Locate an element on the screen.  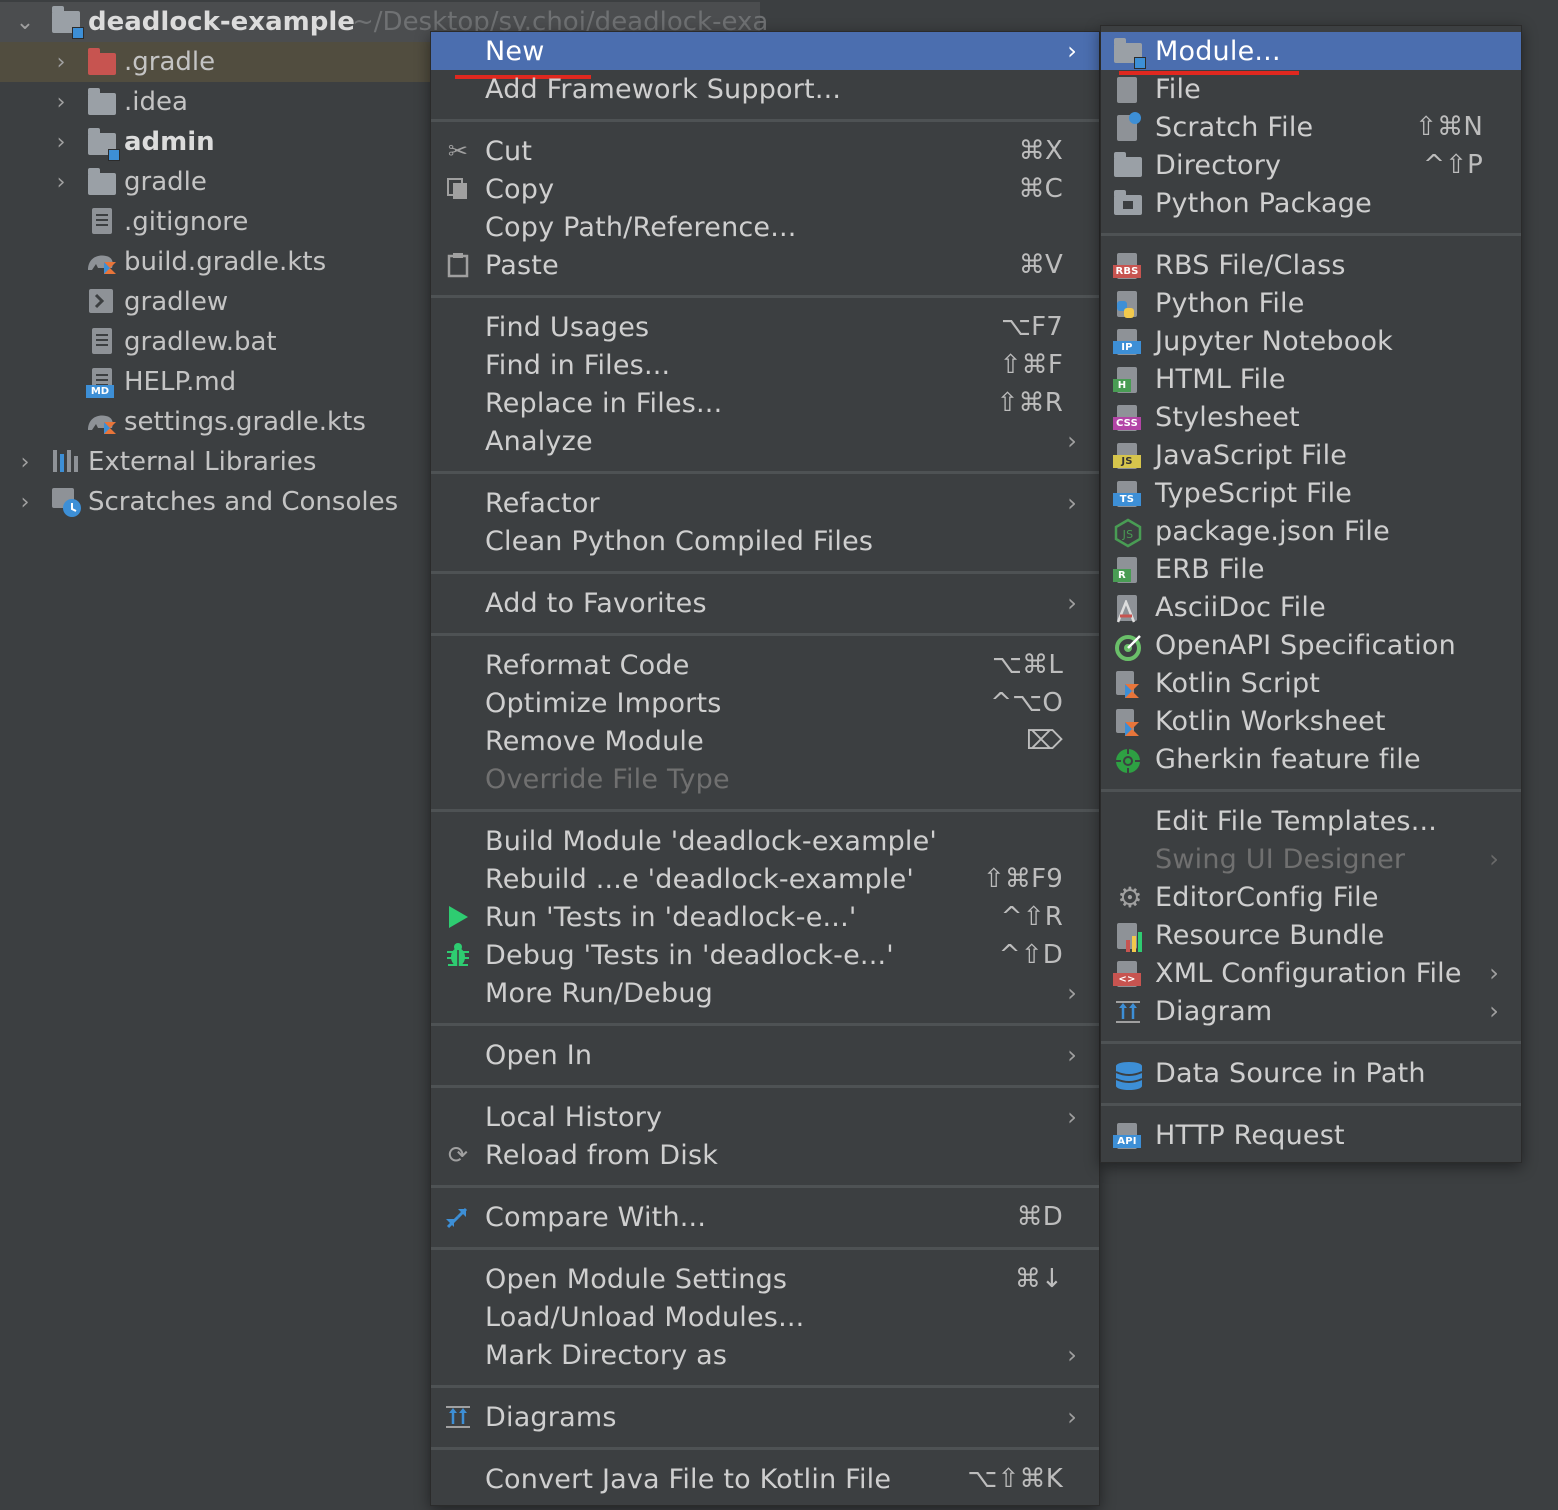
submenu-item-kotlin-script: Kotlin Script is located at coordinates (1311, 683).